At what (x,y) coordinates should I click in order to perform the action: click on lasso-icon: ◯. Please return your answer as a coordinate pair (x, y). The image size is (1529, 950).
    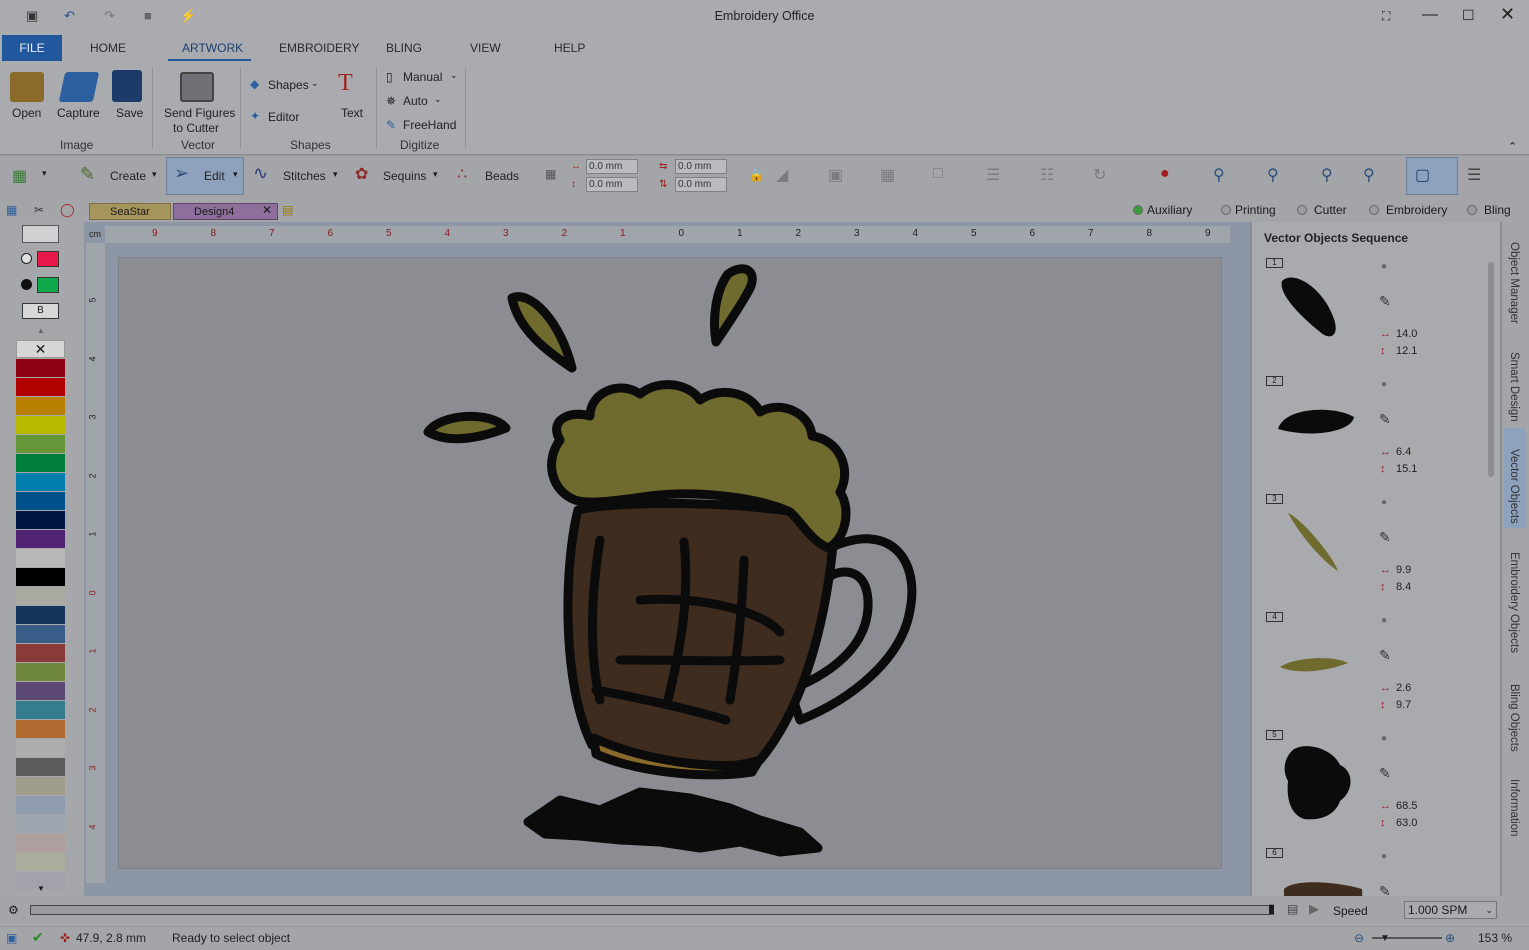
    Looking at the image, I should click on (67, 210).